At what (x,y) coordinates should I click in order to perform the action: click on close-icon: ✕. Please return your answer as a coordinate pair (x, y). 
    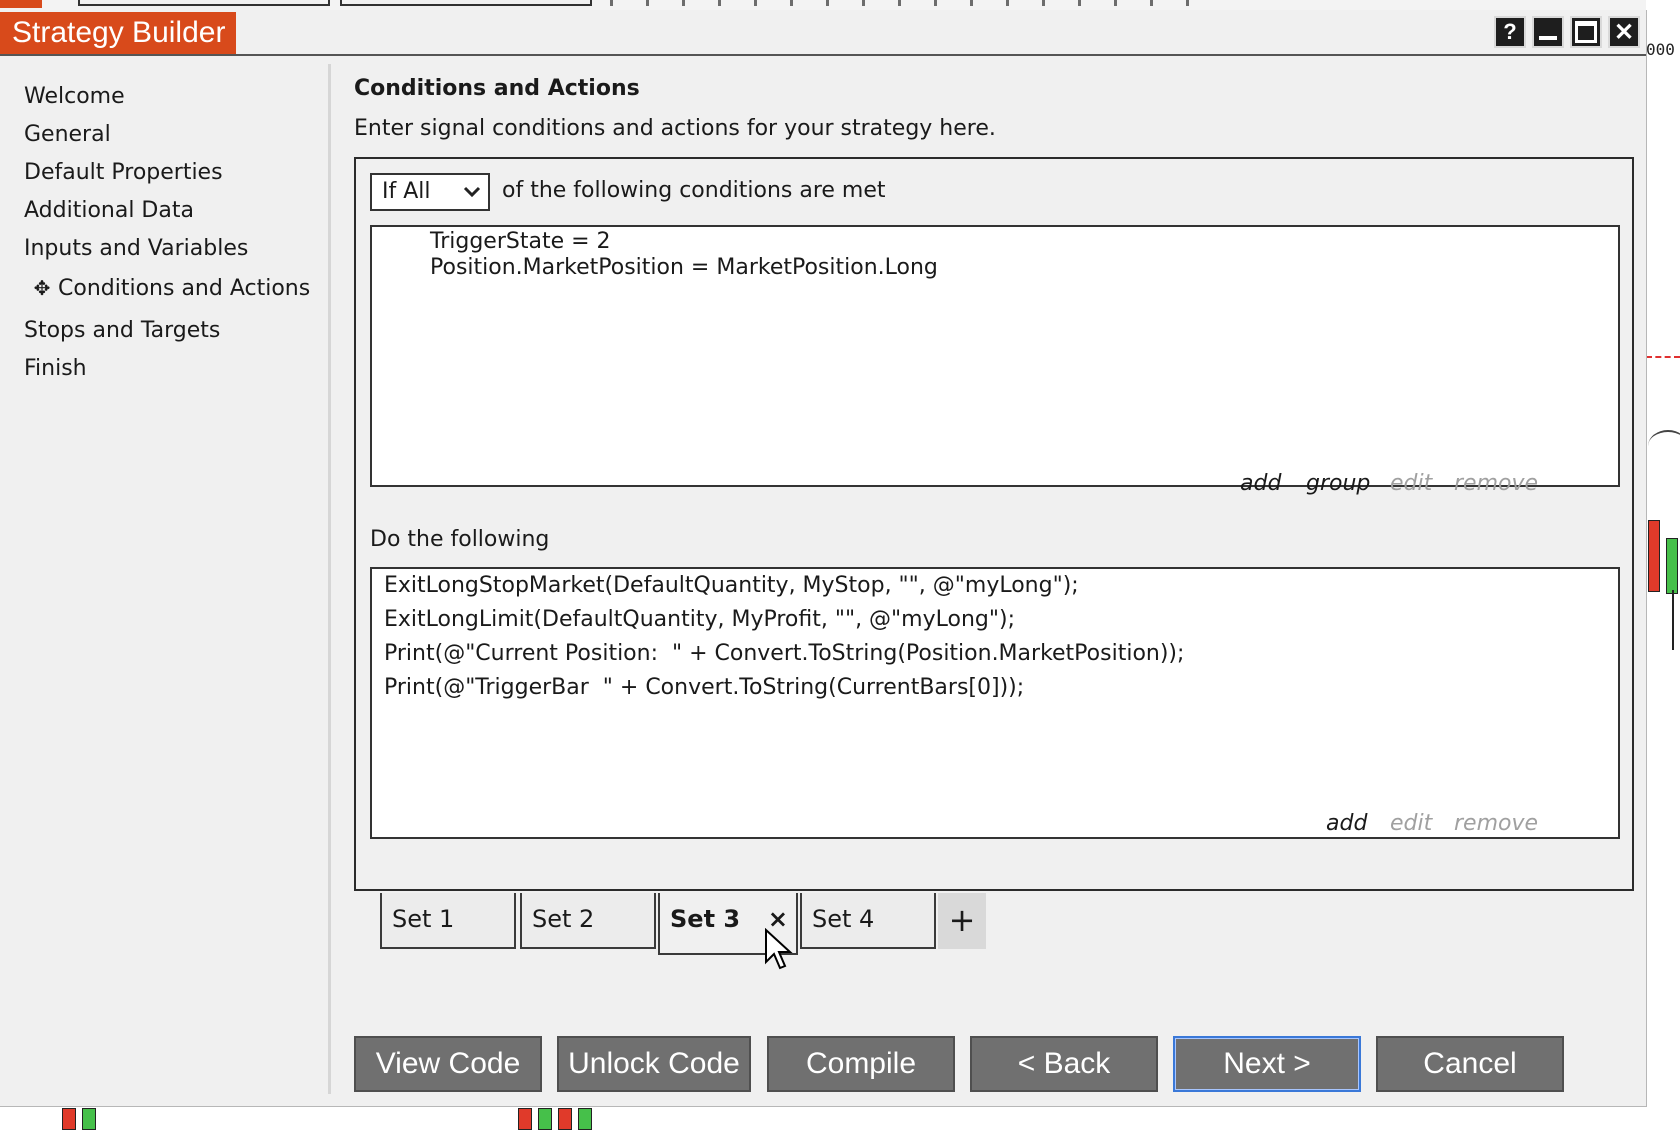
    Looking at the image, I should click on (1624, 32).